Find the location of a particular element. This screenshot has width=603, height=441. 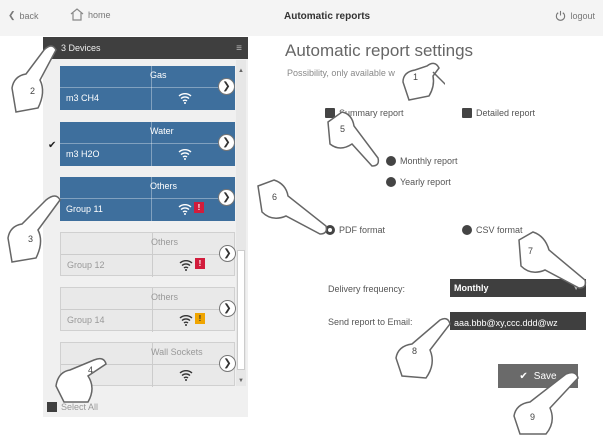

monthly-report-label: Monthly report is located at coordinates (429, 161).